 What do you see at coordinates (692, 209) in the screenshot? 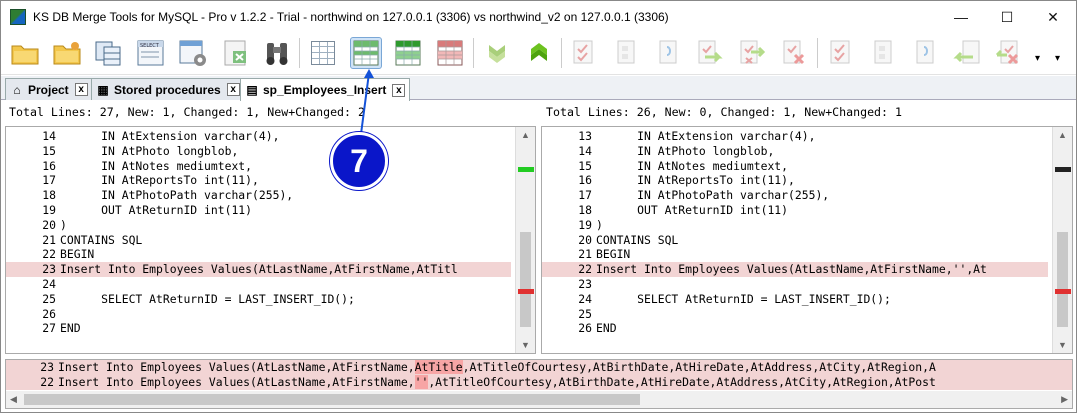
I see `code-text: OUT AtReturnID int(11)` at bounding box center [692, 209].